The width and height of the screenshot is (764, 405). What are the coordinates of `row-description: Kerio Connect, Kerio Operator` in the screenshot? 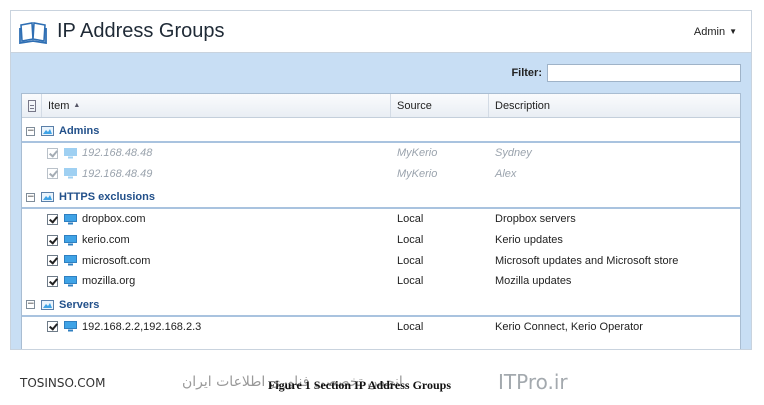 It's located at (569, 326).